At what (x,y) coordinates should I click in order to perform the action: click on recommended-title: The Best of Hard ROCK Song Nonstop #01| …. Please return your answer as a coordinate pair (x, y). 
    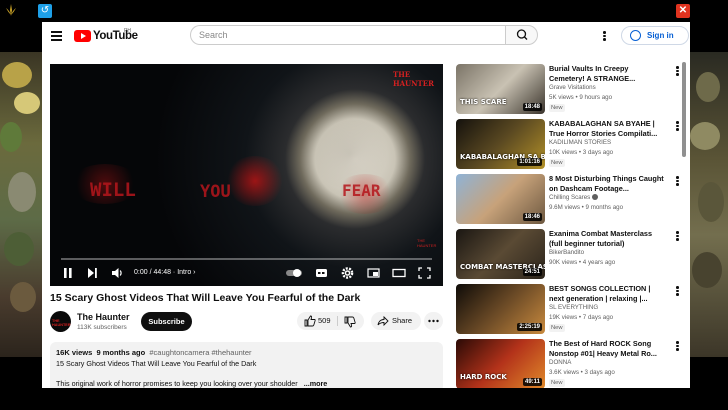
    Looking at the image, I should click on (606, 348).